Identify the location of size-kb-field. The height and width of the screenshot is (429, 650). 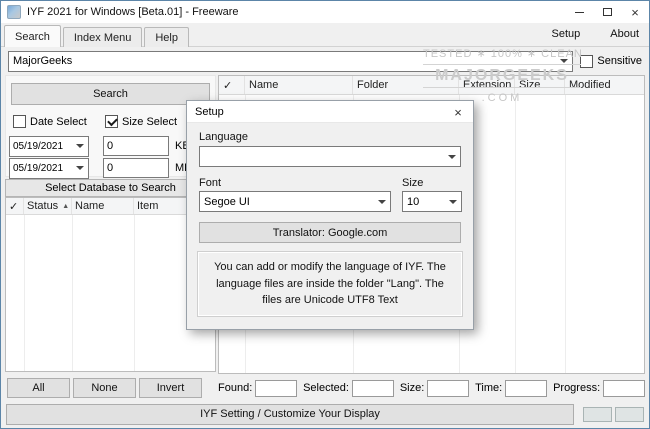
(136, 146).